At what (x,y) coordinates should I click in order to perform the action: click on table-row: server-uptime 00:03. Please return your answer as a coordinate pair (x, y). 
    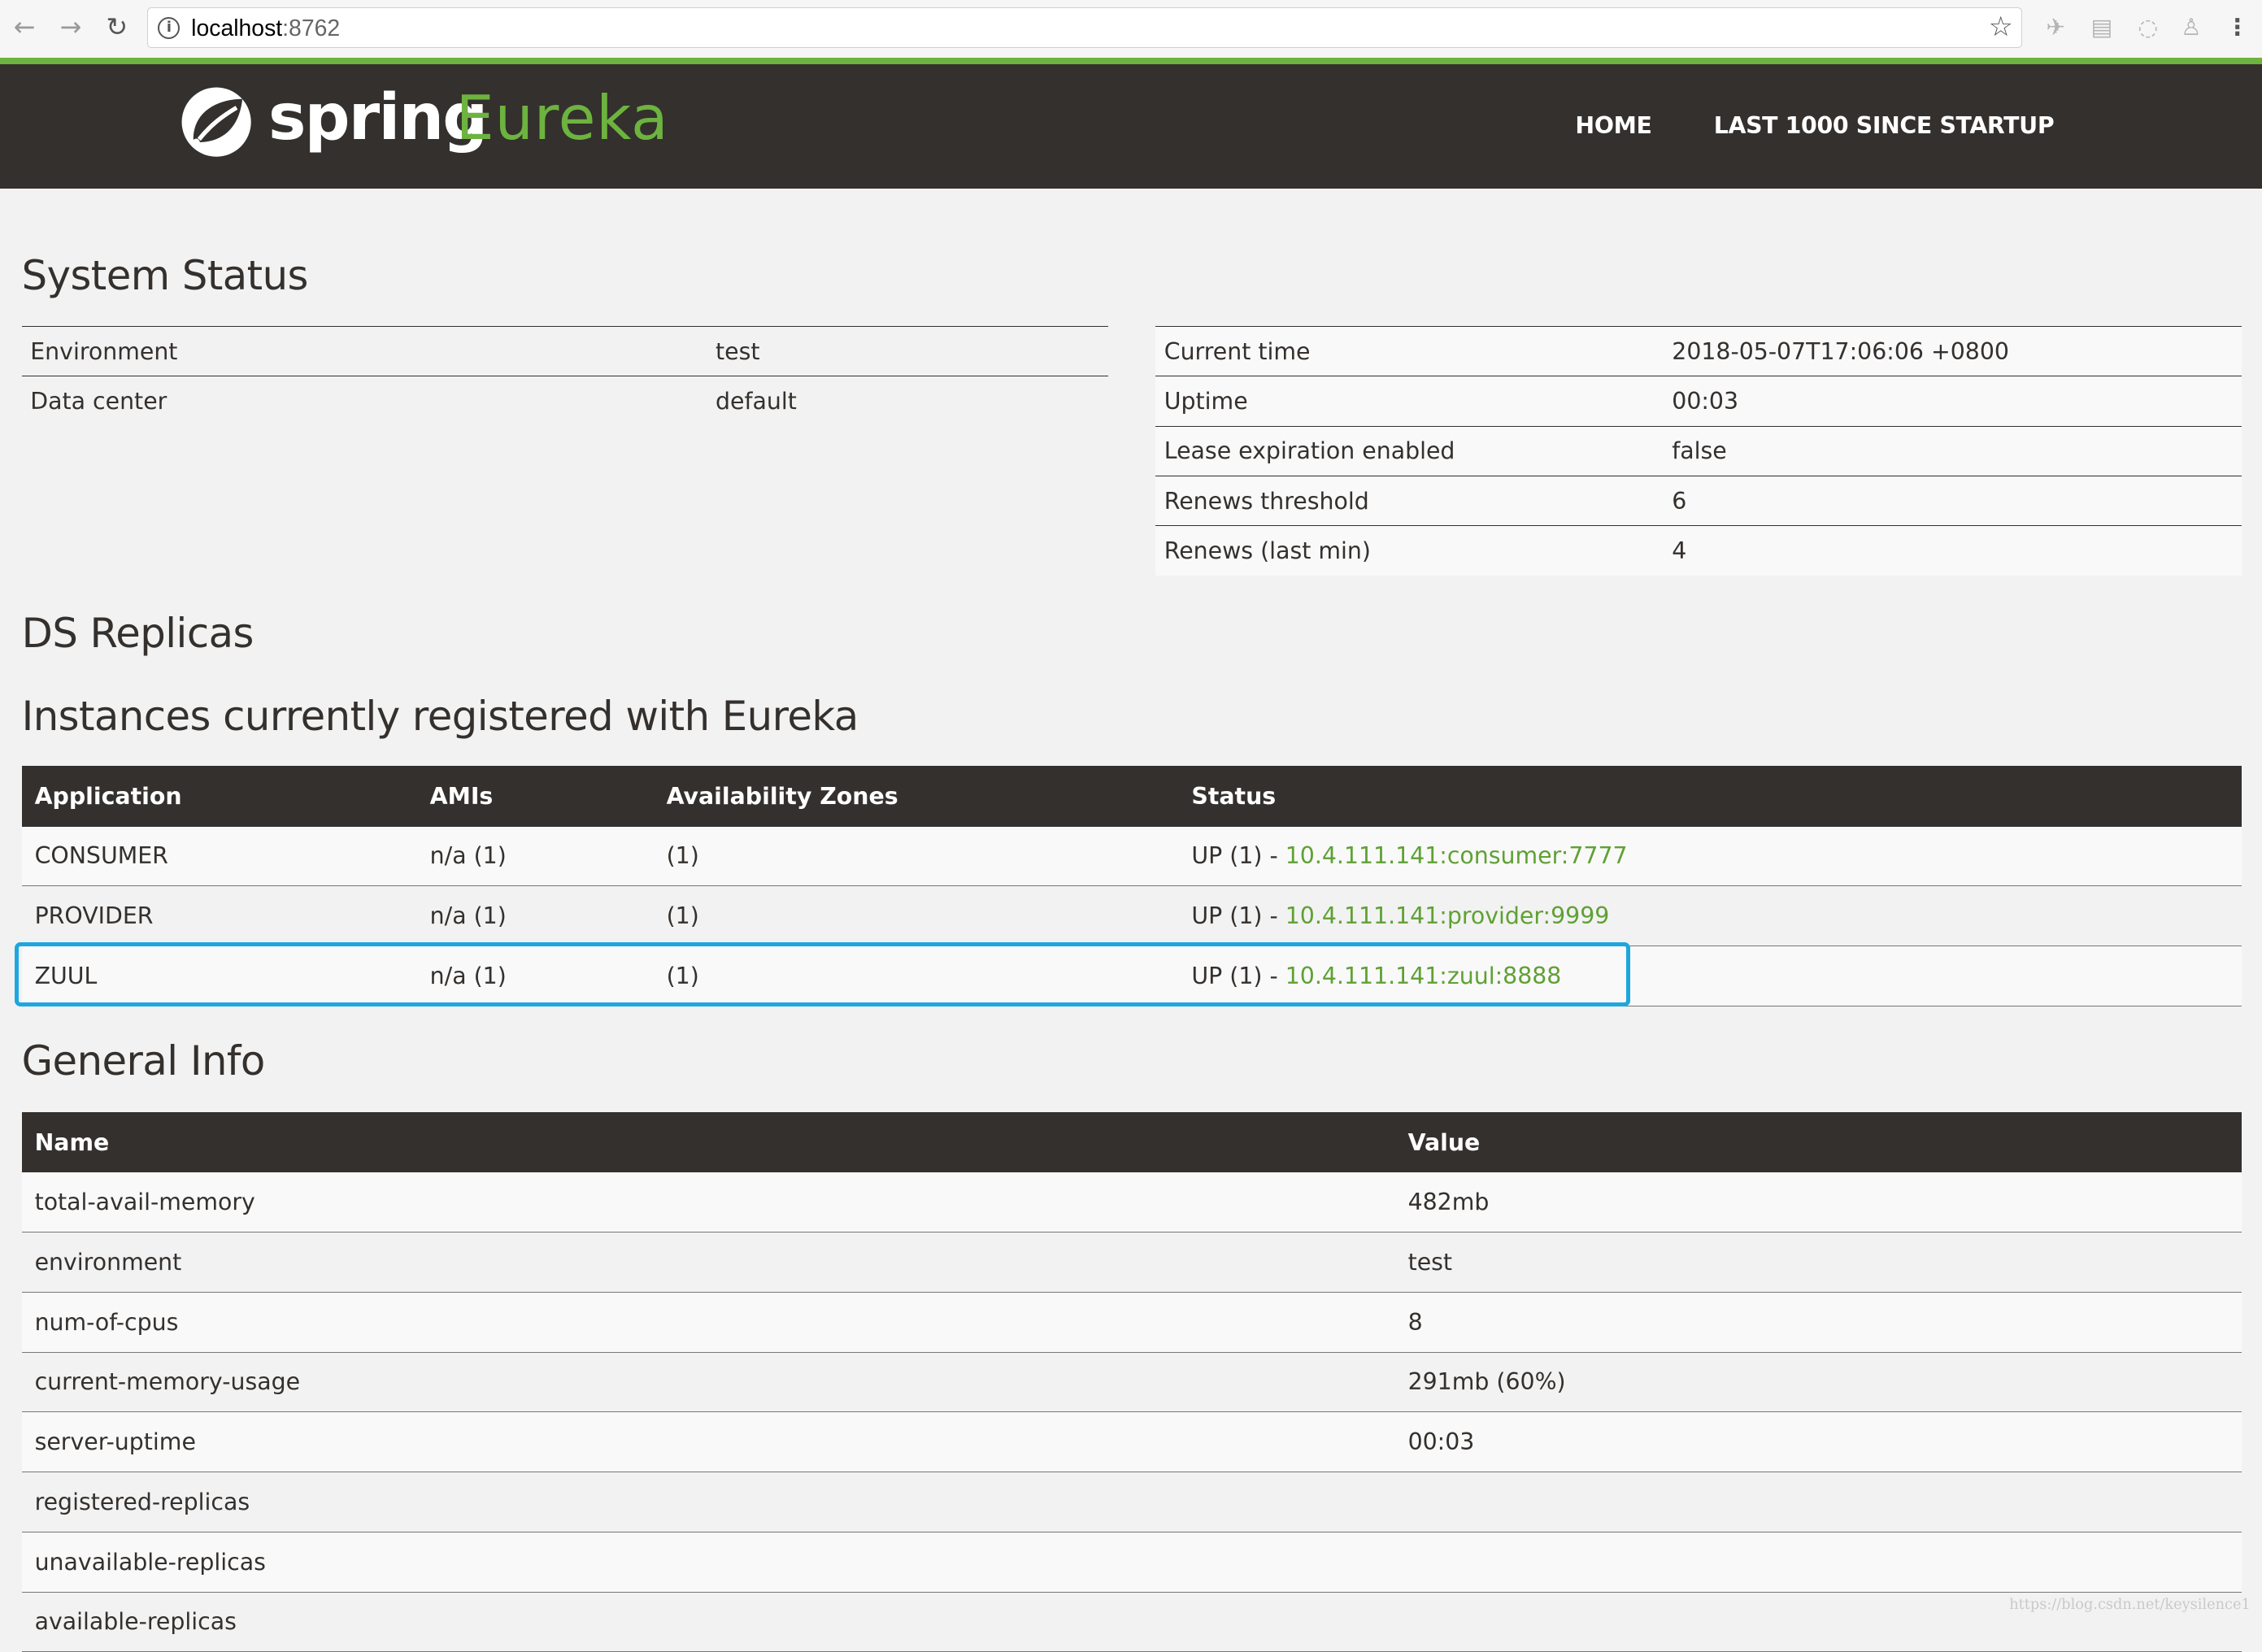
    Looking at the image, I should click on (1131, 1442).